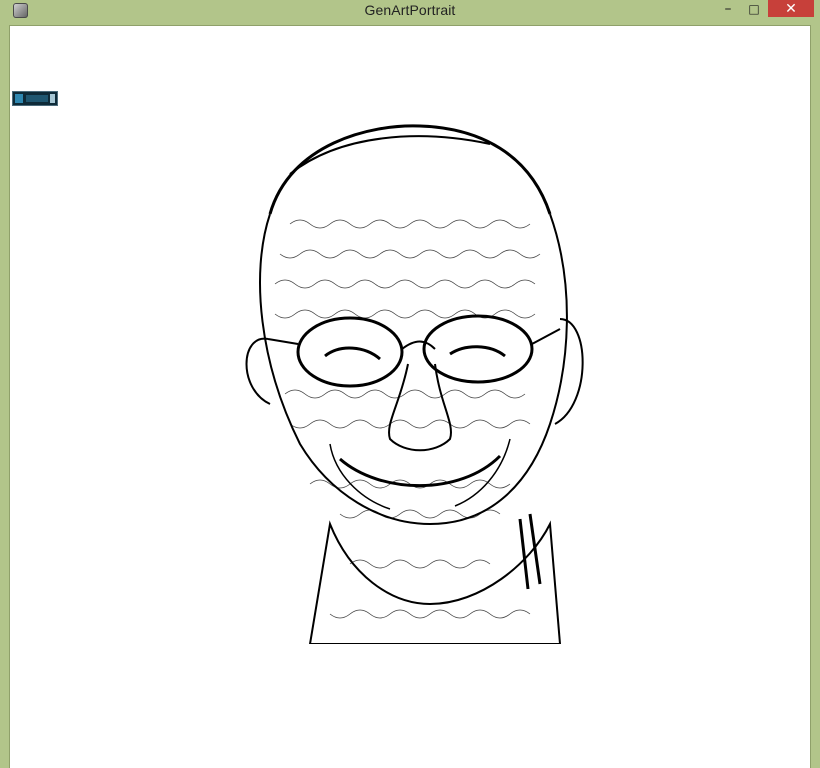 The width and height of the screenshot is (820, 768). I want to click on toolbar-bar-icon, so click(37, 98).